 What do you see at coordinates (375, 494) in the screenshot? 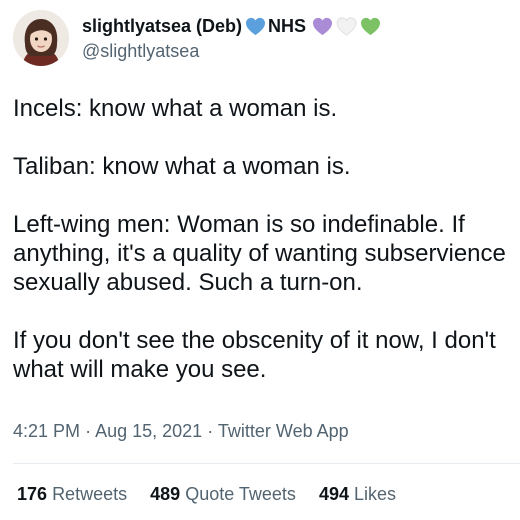
I see `likes-label: Likes` at bounding box center [375, 494].